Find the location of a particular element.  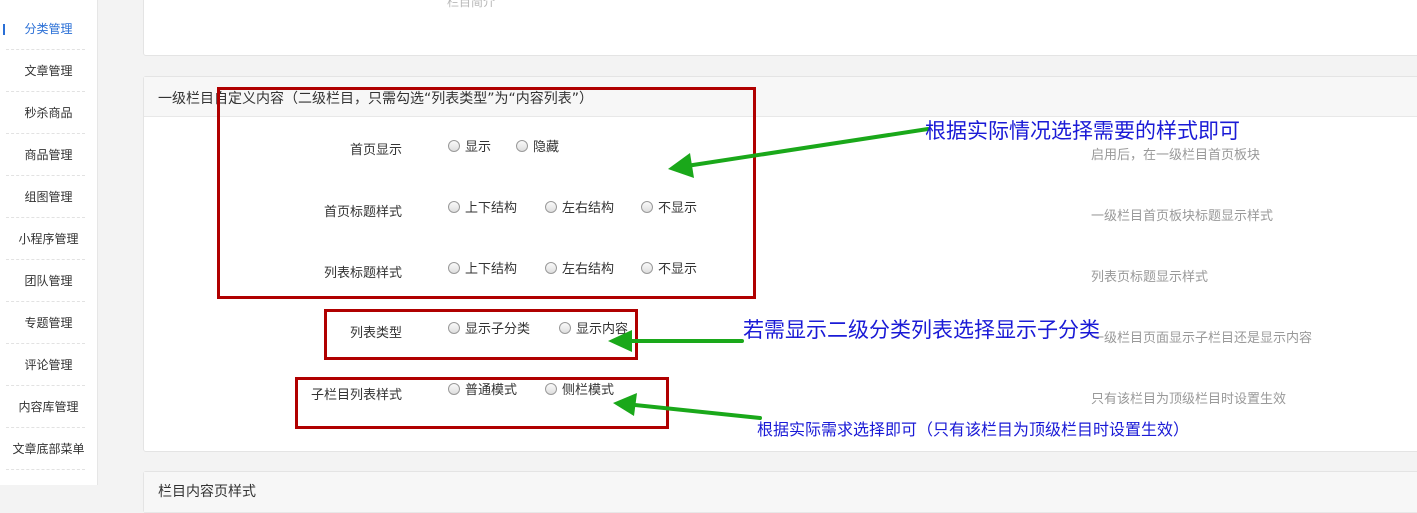

sidebar-item-article-footer-menu: 文章底部菜单 is located at coordinates (48, 449).